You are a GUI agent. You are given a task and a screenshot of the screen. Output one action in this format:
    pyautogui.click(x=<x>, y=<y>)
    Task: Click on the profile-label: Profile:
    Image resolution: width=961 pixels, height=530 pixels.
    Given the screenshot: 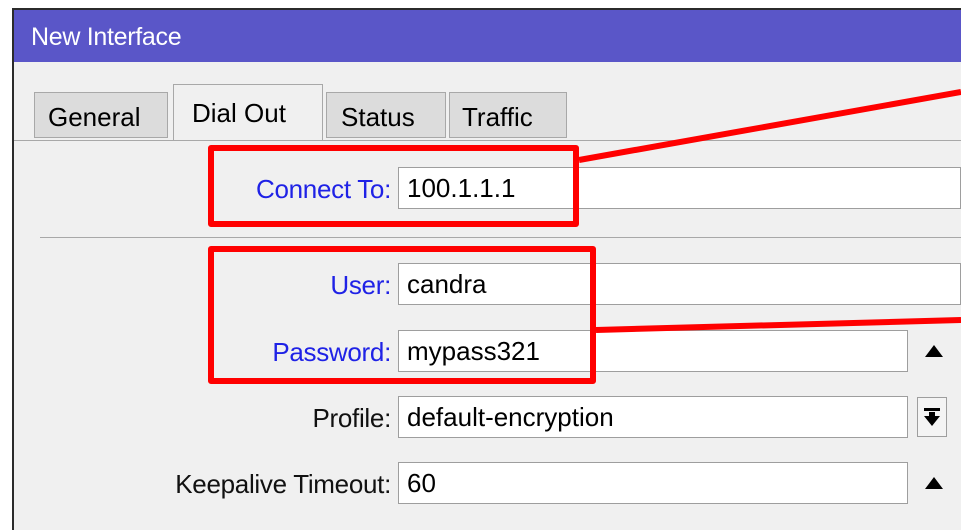 What is the action you would take?
    pyautogui.click(x=351, y=418)
    